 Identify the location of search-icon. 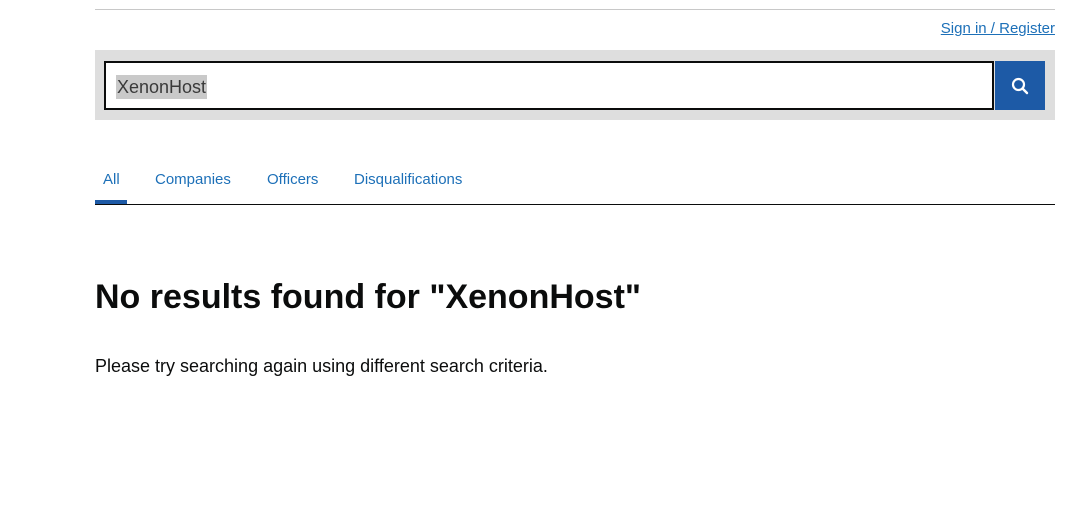
(1020, 85).